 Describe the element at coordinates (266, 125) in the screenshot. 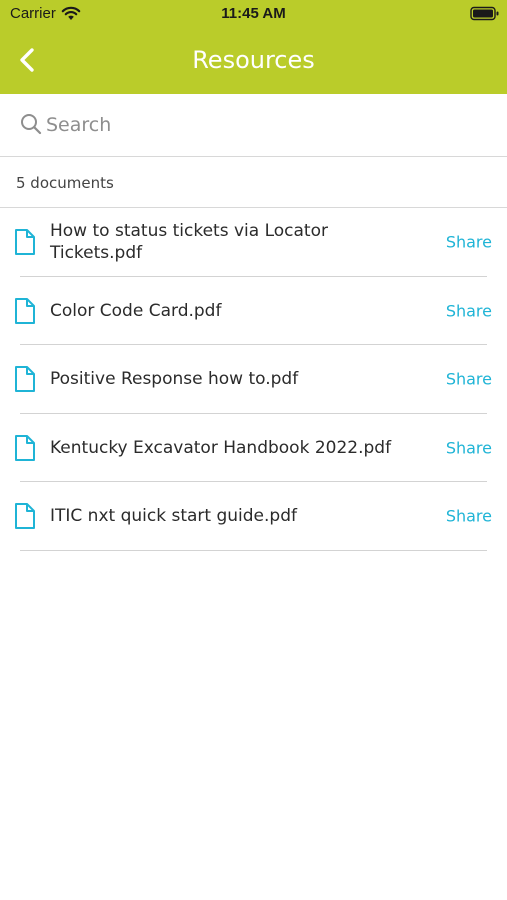

I see `search-input` at that location.